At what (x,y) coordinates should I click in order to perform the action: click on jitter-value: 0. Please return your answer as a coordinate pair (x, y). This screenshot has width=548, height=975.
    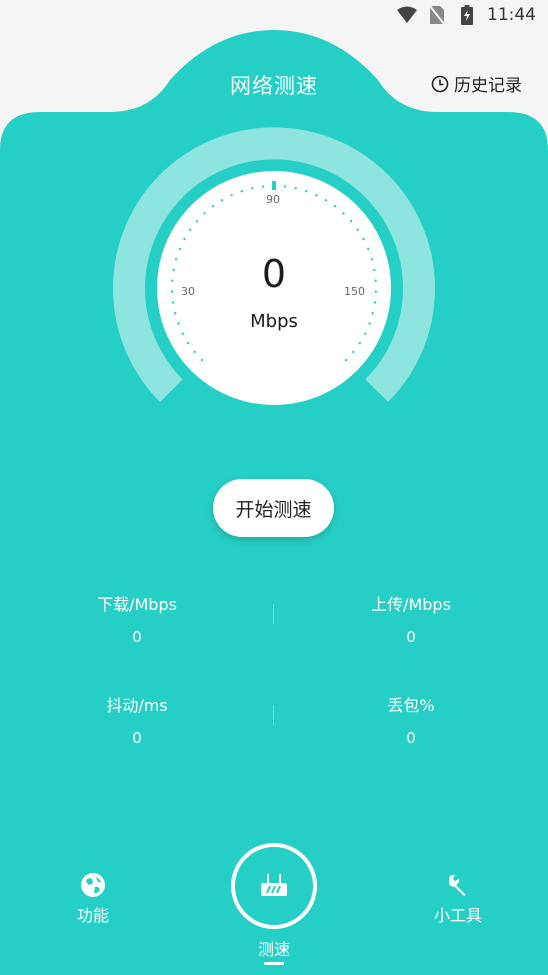
    Looking at the image, I should click on (137, 738).